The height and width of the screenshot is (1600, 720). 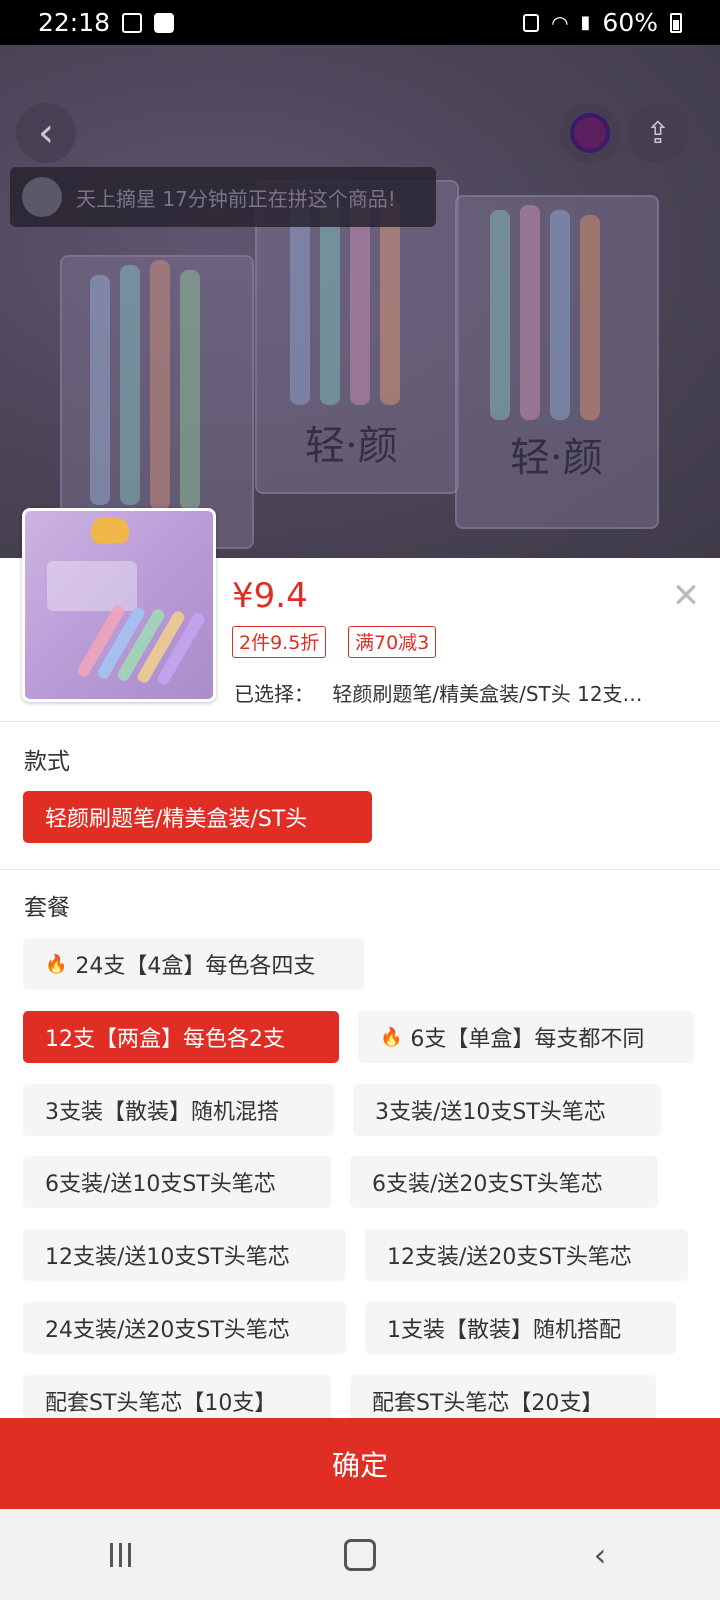 What do you see at coordinates (630, 22) in the screenshot?
I see `battery-percent: 60%` at bounding box center [630, 22].